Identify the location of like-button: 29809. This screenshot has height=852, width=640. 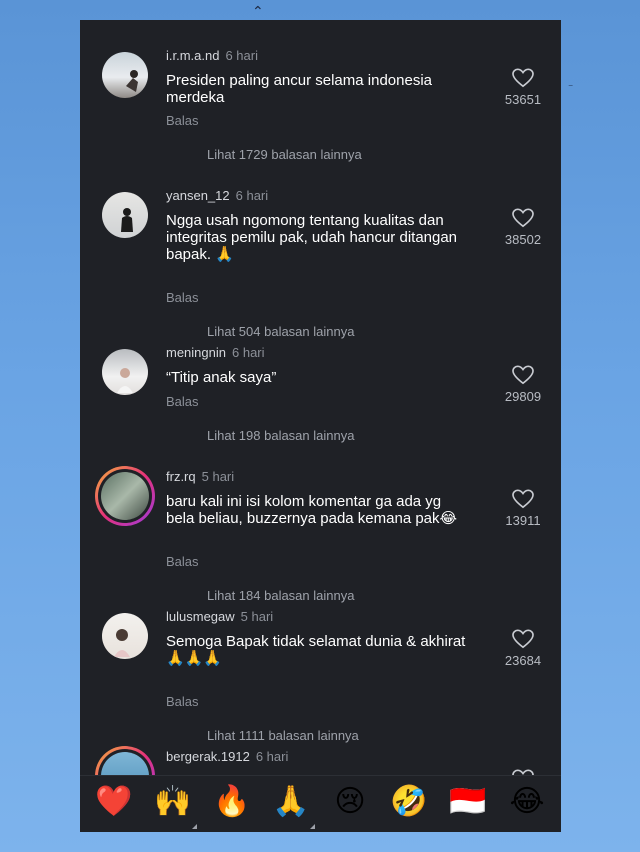
(523, 384).